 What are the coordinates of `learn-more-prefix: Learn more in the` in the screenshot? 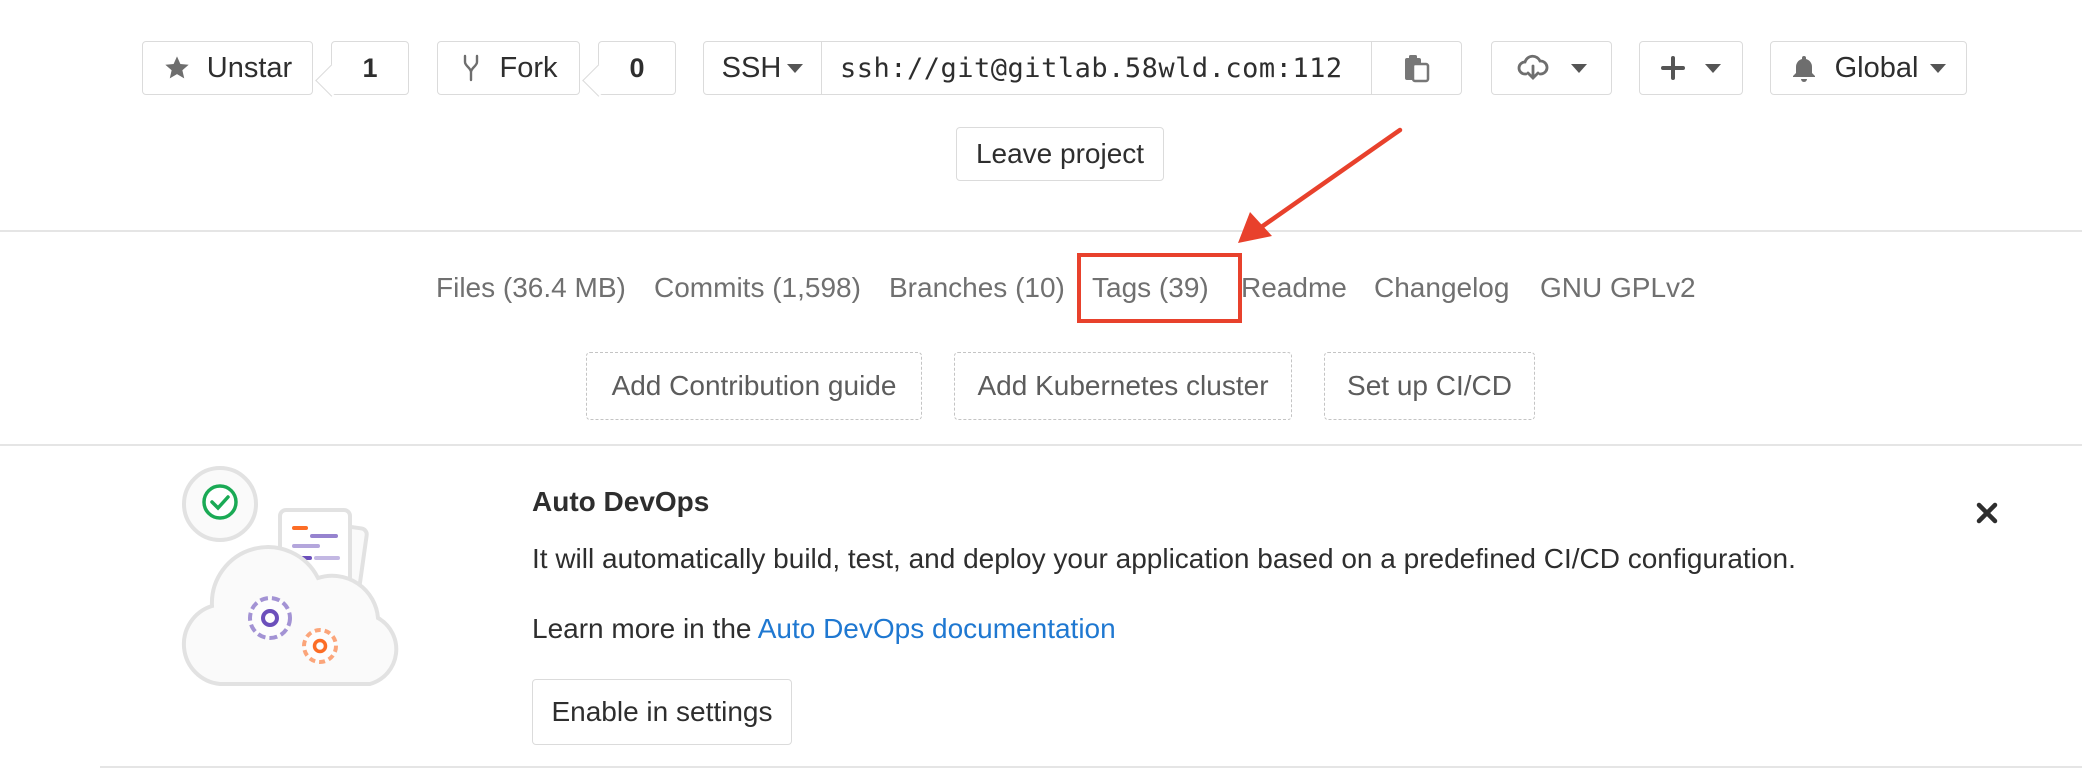 It's located at (645, 628).